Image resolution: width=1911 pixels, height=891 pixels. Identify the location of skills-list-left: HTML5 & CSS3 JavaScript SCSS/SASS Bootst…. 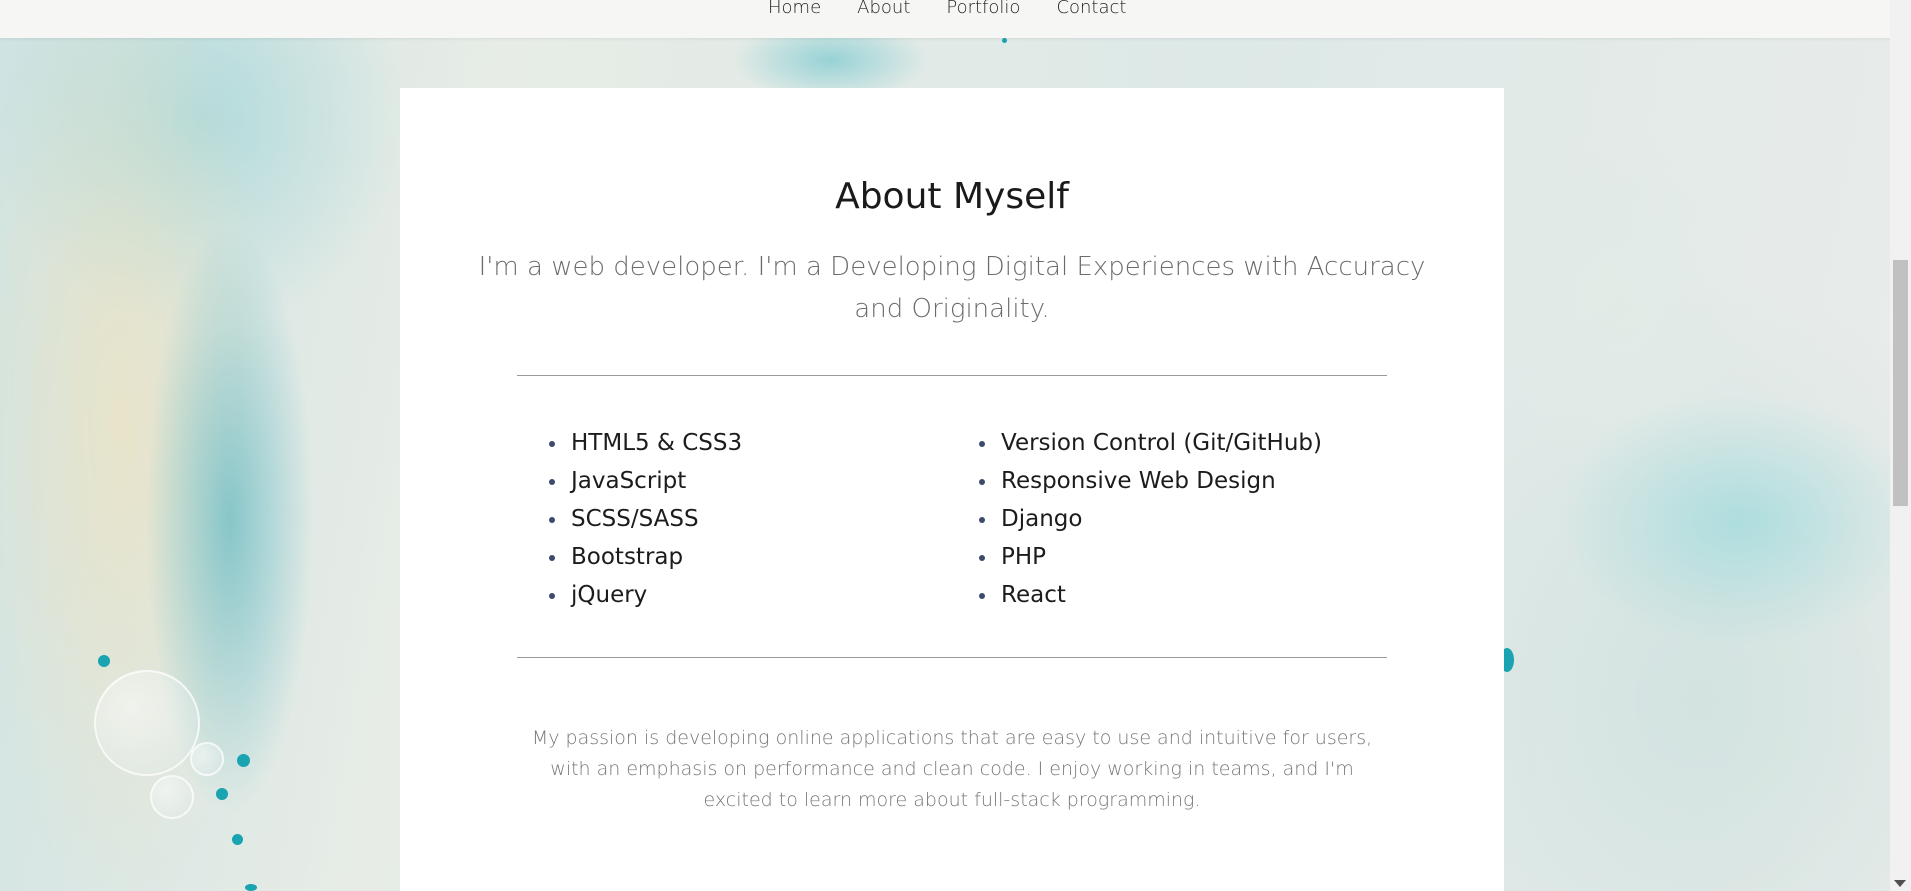
(645, 519).